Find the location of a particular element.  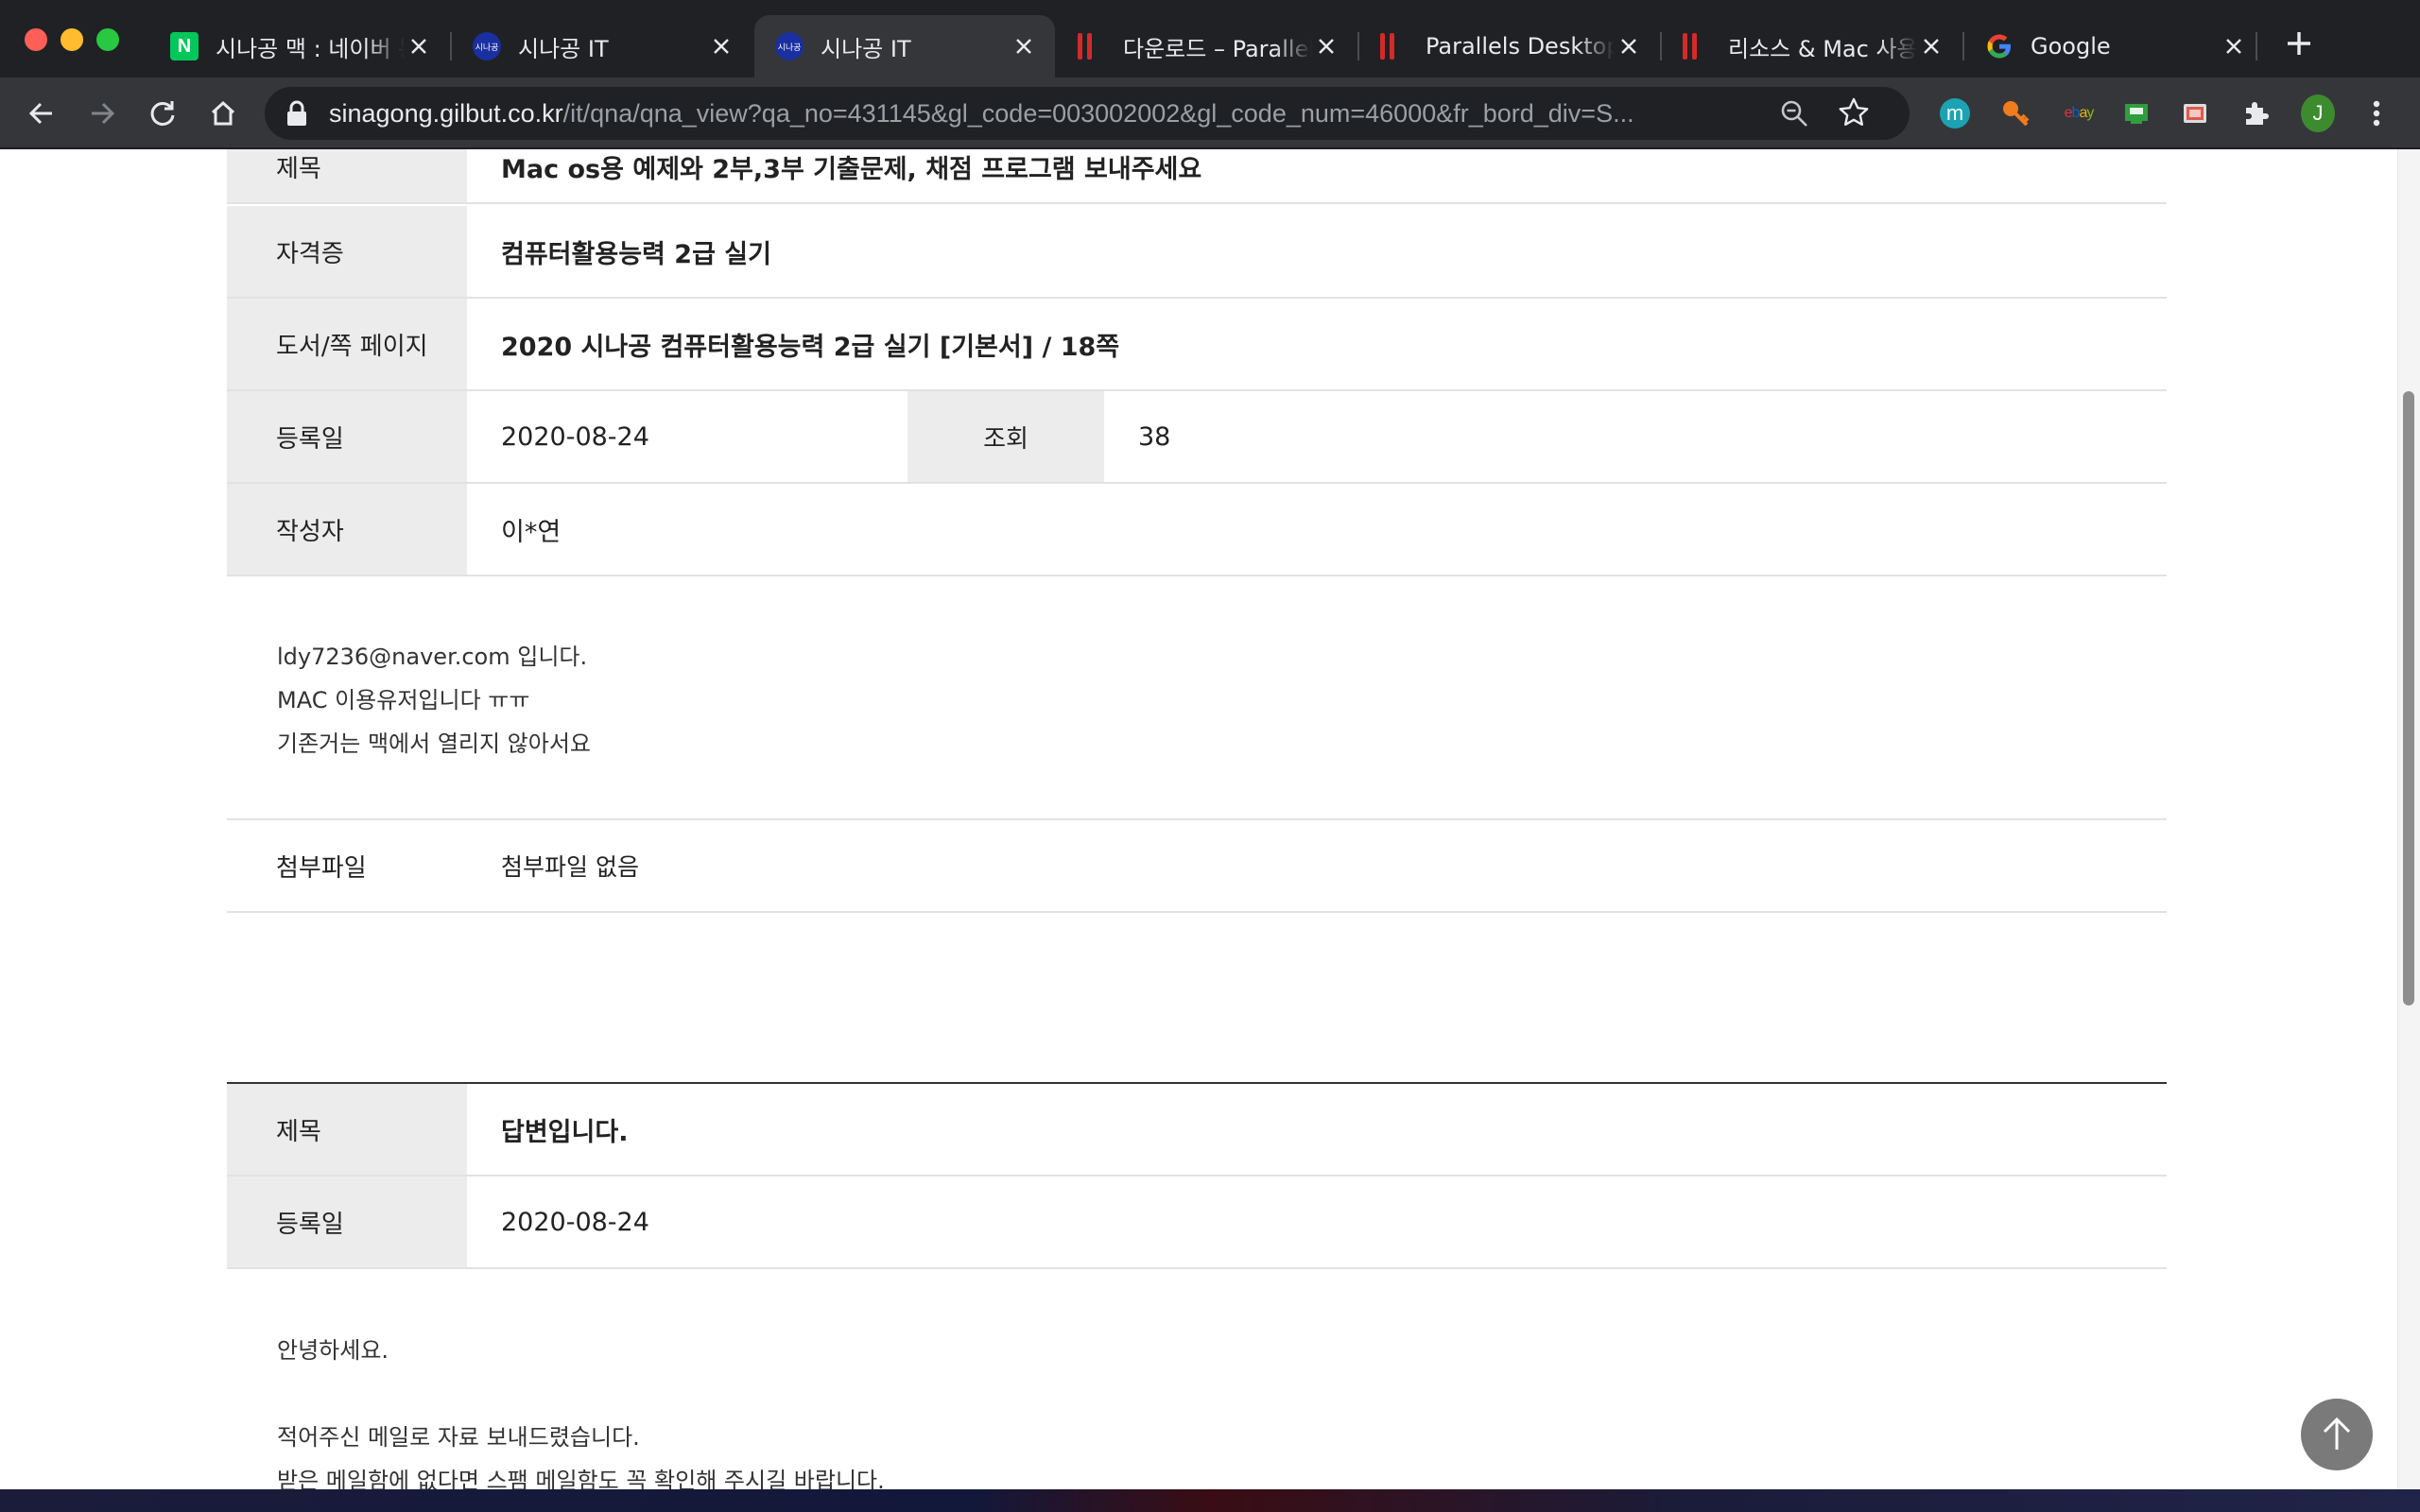

tab-google: Google is located at coordinates (2114, 46).